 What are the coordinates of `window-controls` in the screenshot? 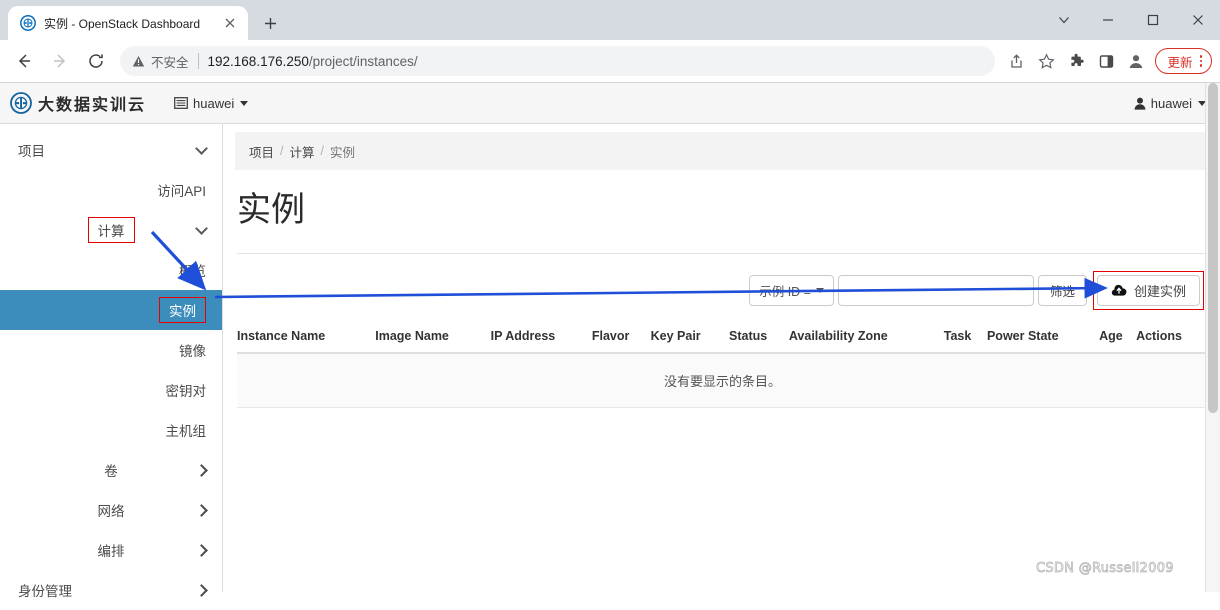 It's located at (1131, 20).